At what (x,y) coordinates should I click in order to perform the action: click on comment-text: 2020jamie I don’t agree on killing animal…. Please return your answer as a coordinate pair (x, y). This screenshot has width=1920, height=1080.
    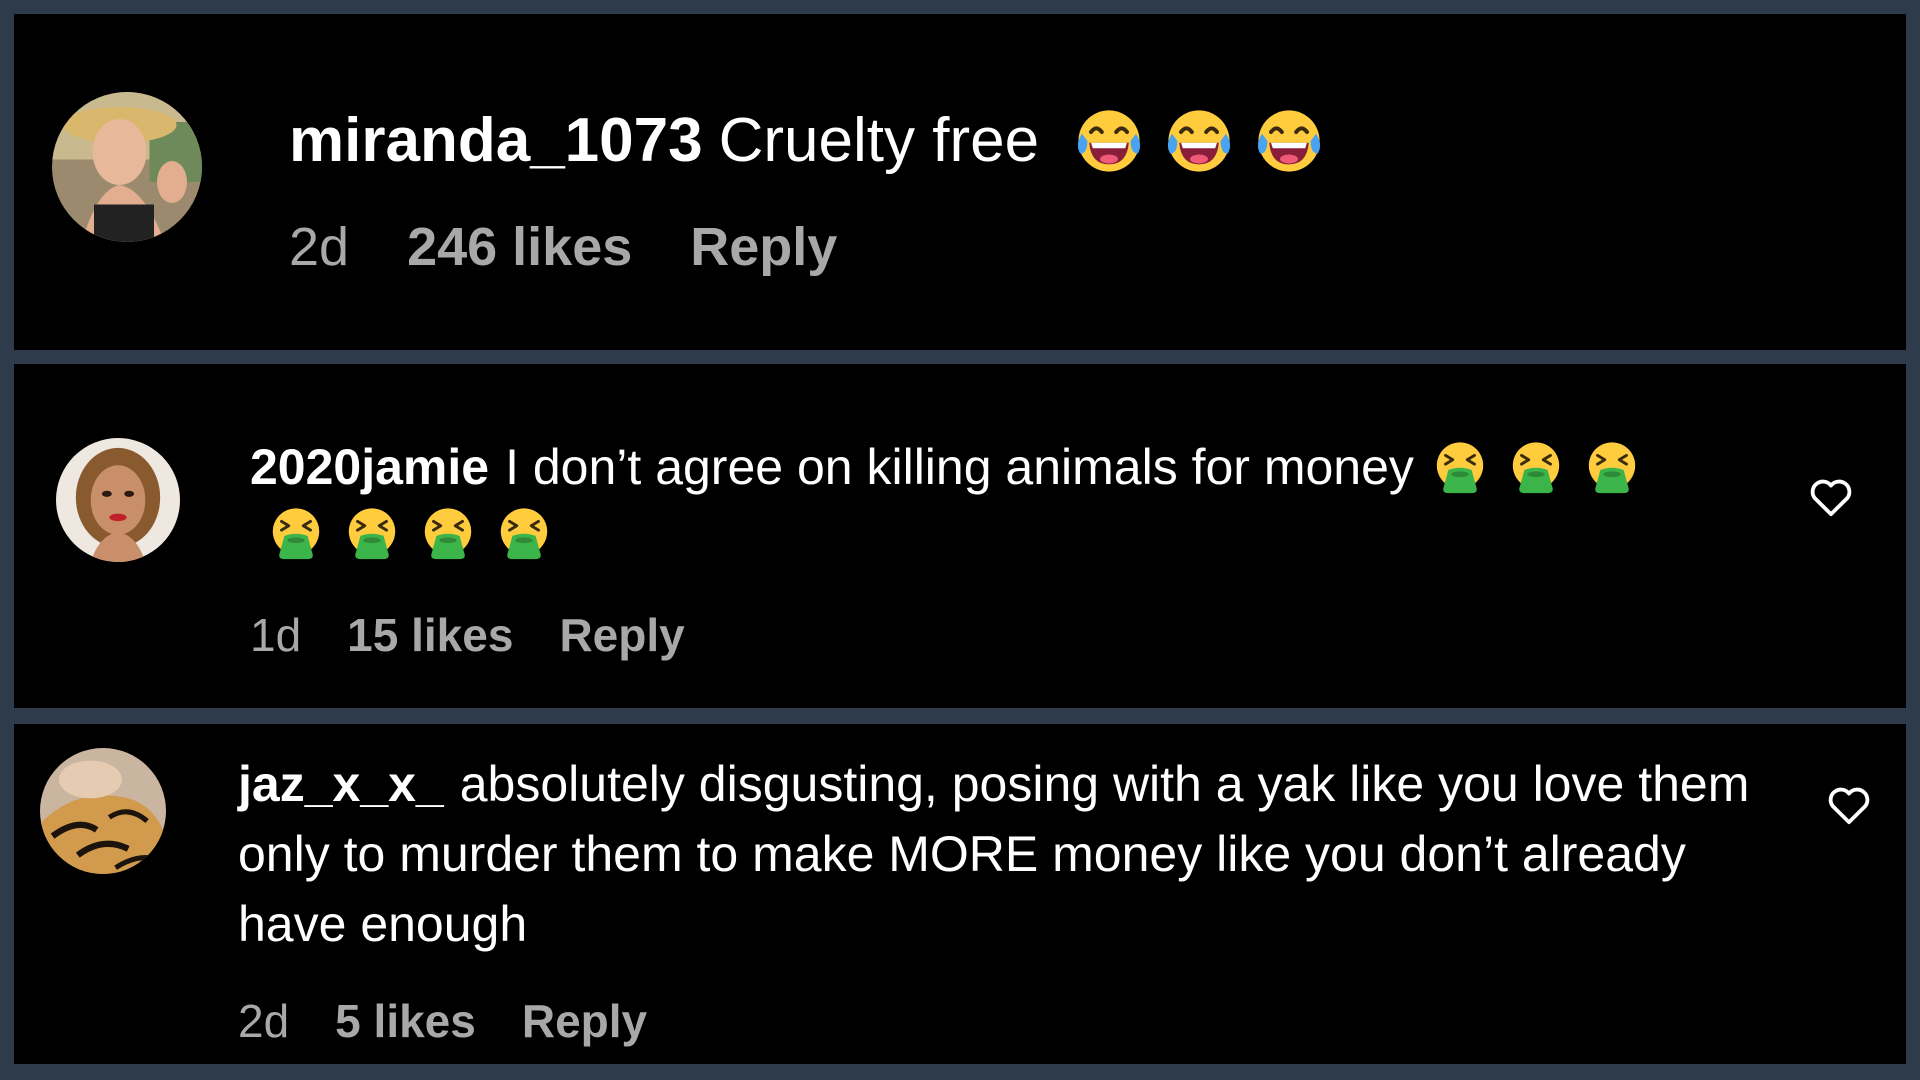
    Looking at the image, I should click on (1015, 500).